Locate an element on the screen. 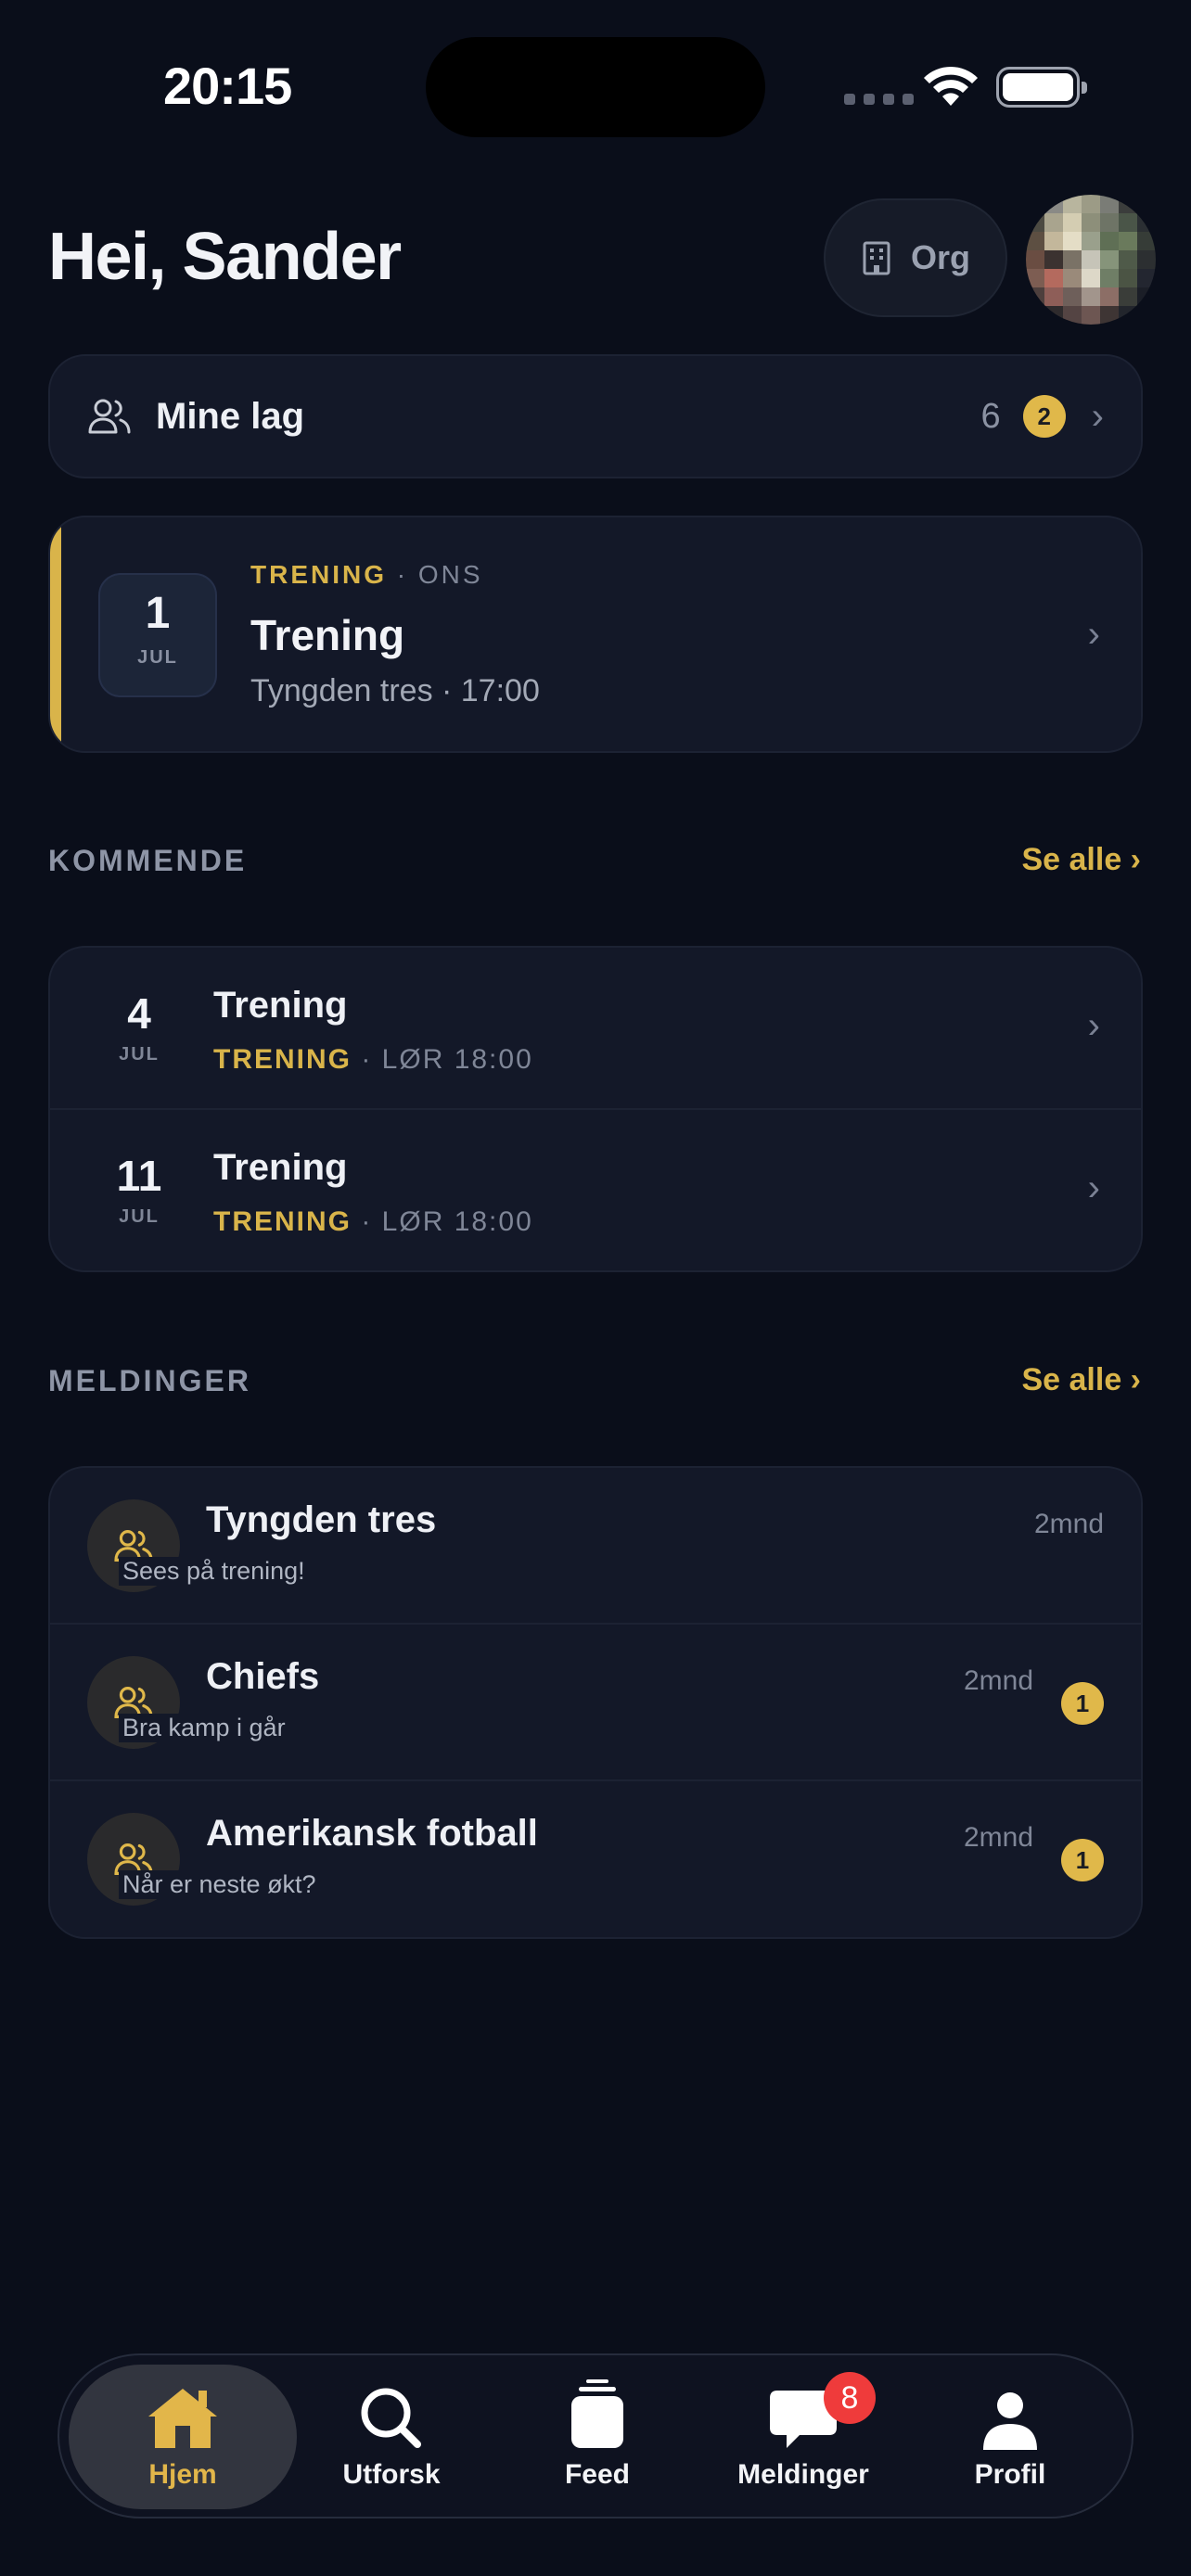 This screenshot has height=2576, width=1191. conversation-preview: Sees på trening! is located at coordinates (214, 1572).